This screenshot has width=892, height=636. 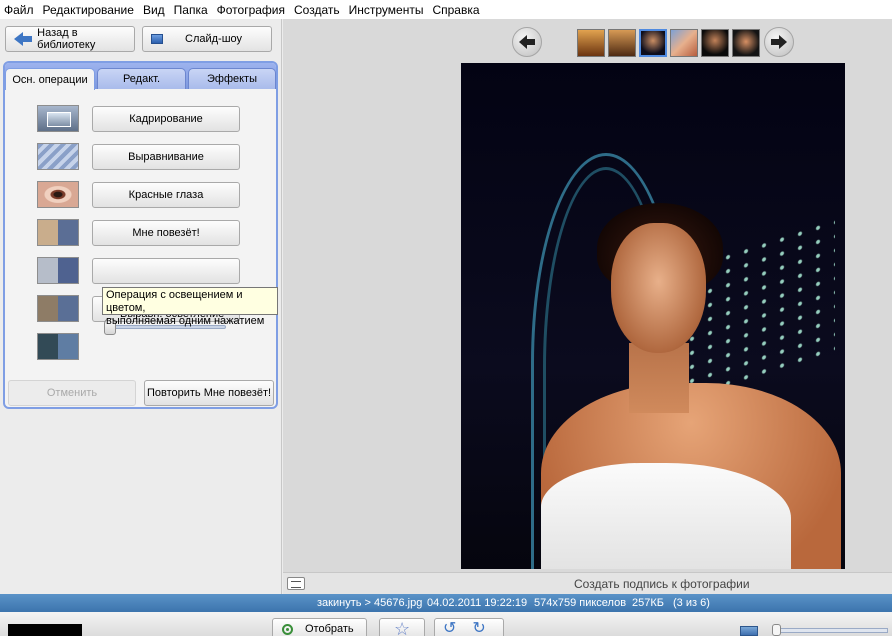 What do you see at coordinates (66, 39) in the screenshot?
I see `back-to-library-label: Назад в библиотеку` at bounding box center [66, 39].